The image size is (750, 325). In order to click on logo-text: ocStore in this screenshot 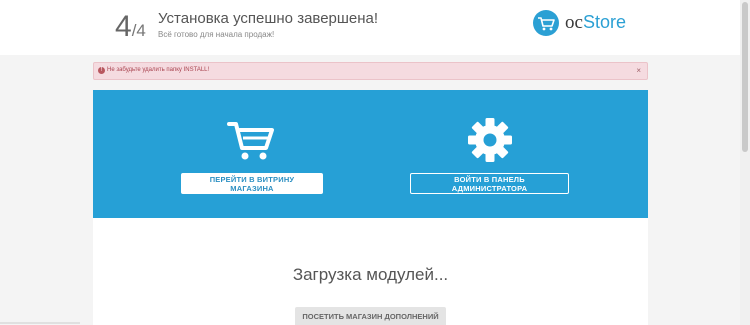, I will do `click(595, 23)`.